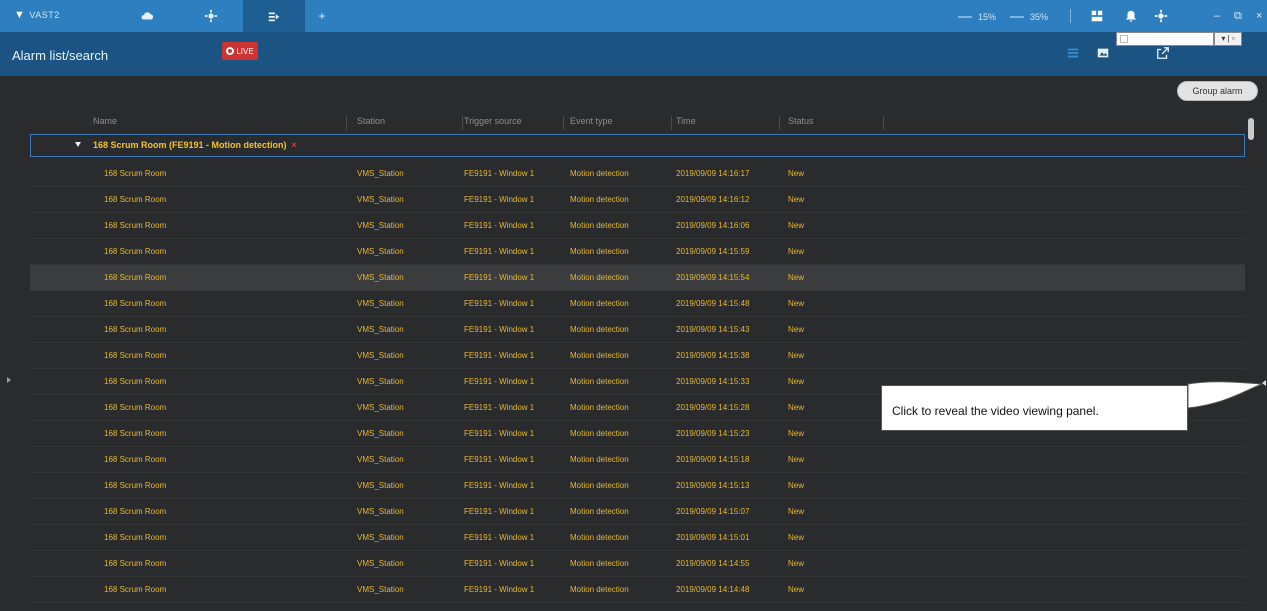  Describe the element at coordinates (220, 123) in the screenshot. I see `column-header-name: Name` at that location.